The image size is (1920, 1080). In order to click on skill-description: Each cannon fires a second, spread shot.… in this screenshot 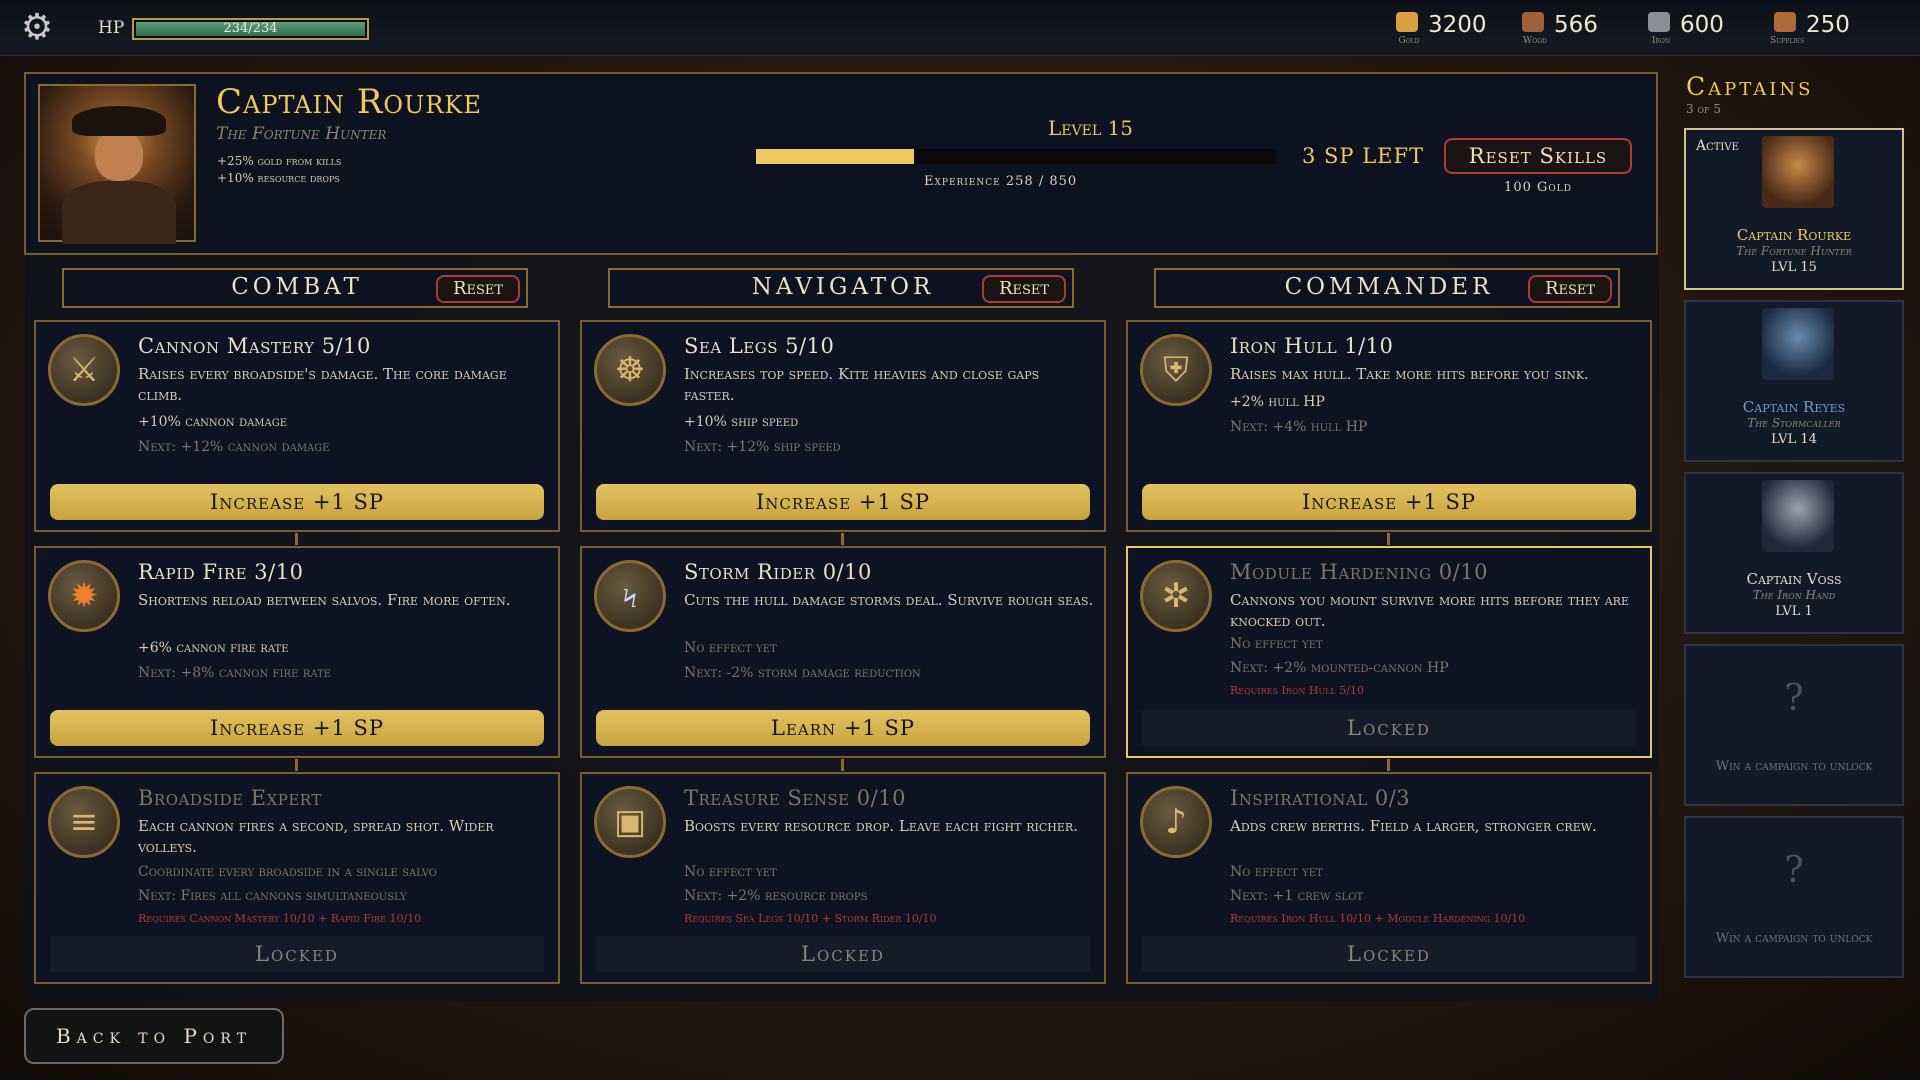, I will do `click(316, 836)`.